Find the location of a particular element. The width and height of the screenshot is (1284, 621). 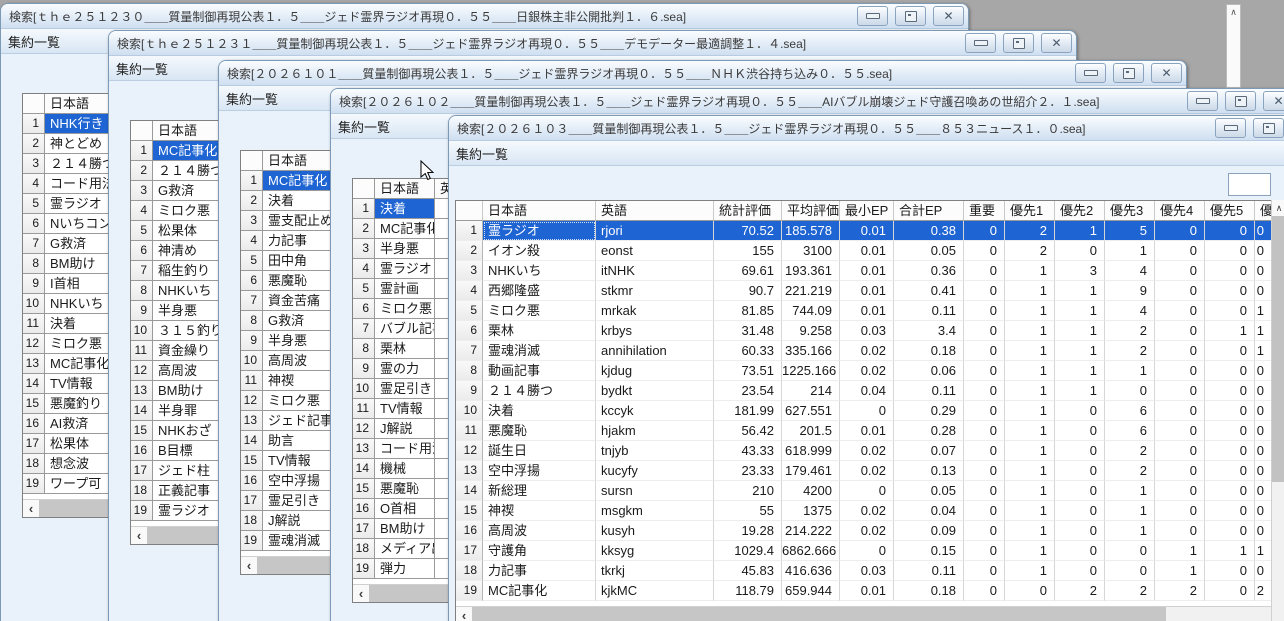

table-cell: J解説 is located at coordinates (405, 429).